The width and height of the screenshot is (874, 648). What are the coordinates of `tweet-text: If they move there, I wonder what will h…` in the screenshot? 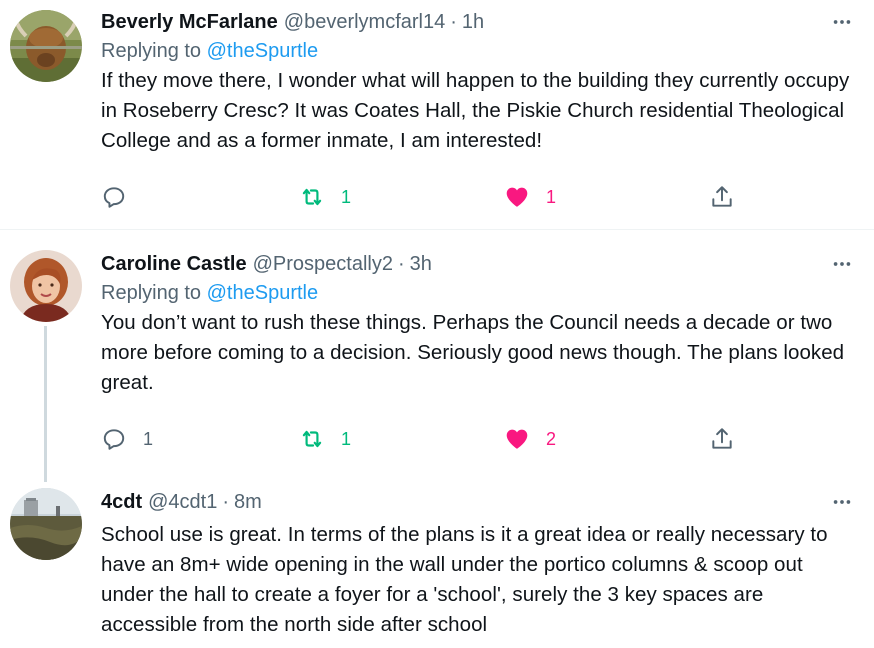 It's located at (475, 110).